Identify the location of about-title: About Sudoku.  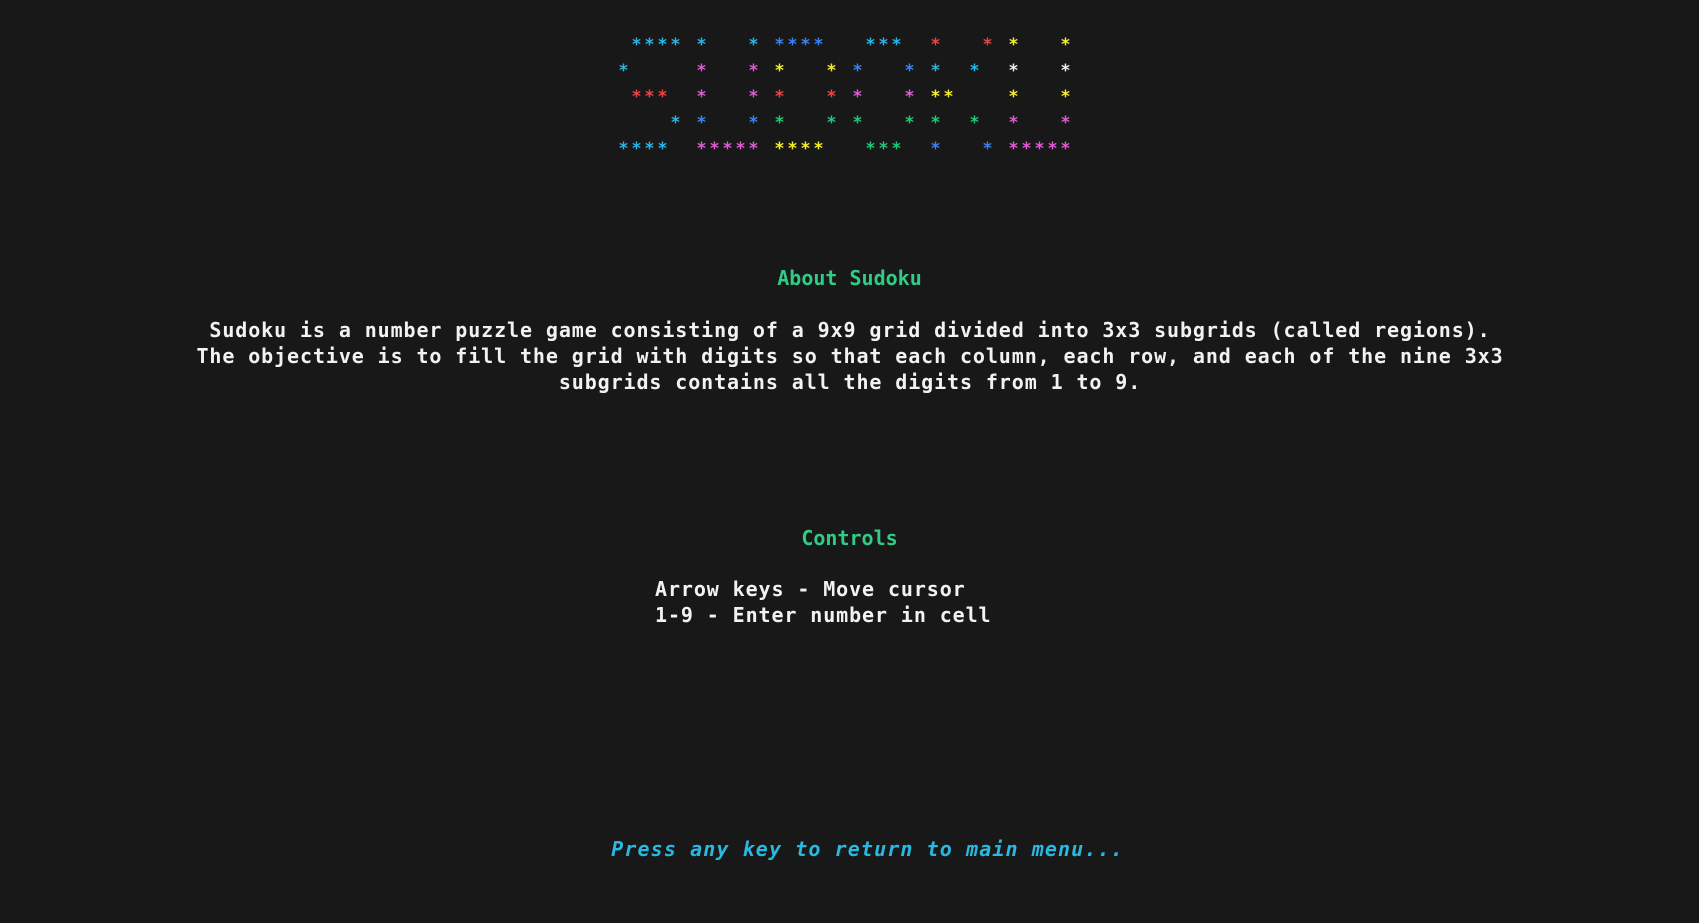
(849, 278).